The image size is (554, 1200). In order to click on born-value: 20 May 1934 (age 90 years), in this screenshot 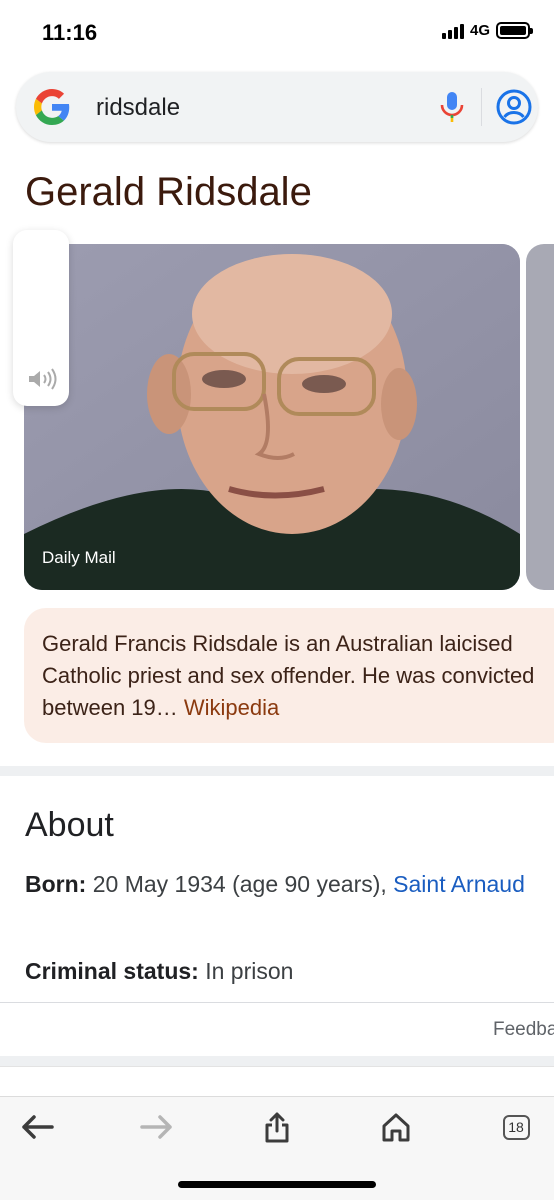, I will do `click(239, 884)`.